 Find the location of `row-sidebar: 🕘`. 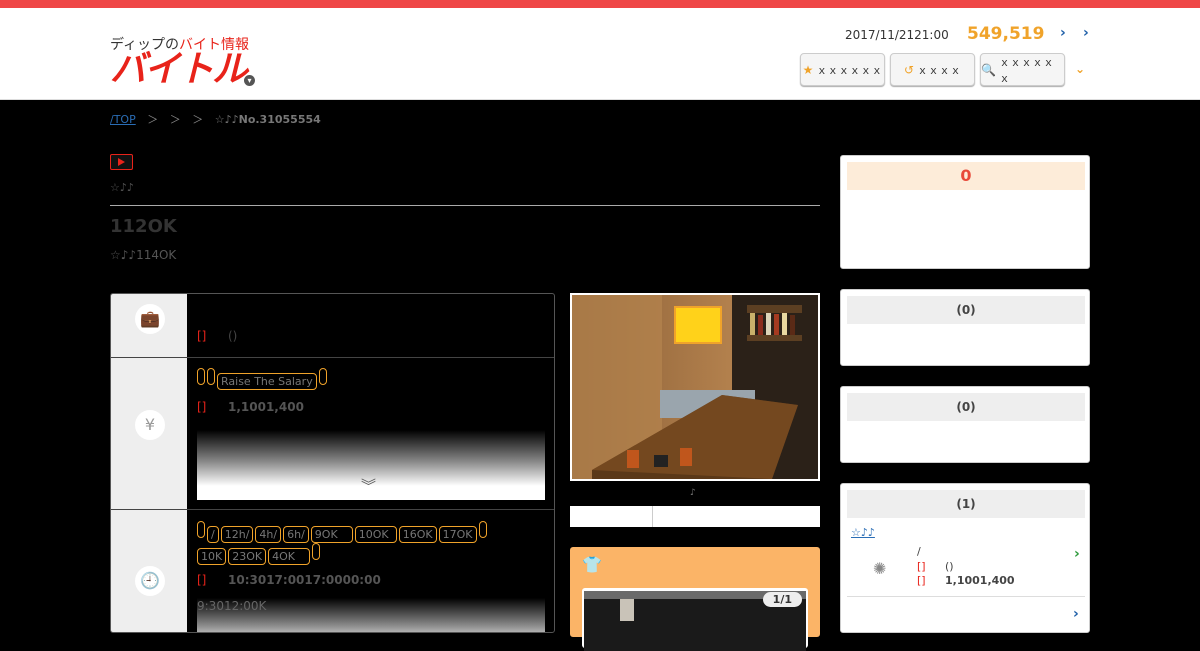

row-sidebar: 🕘 is located at coordinates (149, 571).